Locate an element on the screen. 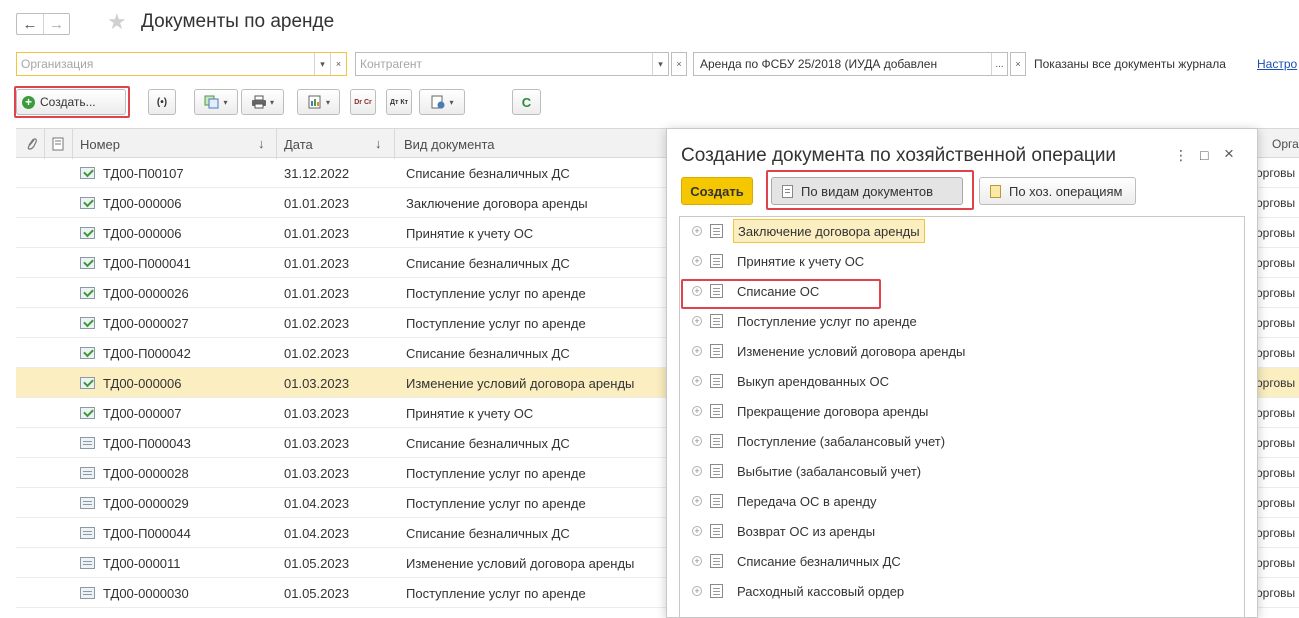 The height and width of the screenshot is (618, 1299). tree-item: + Поступление услуг по аренде is located at coordinates (962, 321).